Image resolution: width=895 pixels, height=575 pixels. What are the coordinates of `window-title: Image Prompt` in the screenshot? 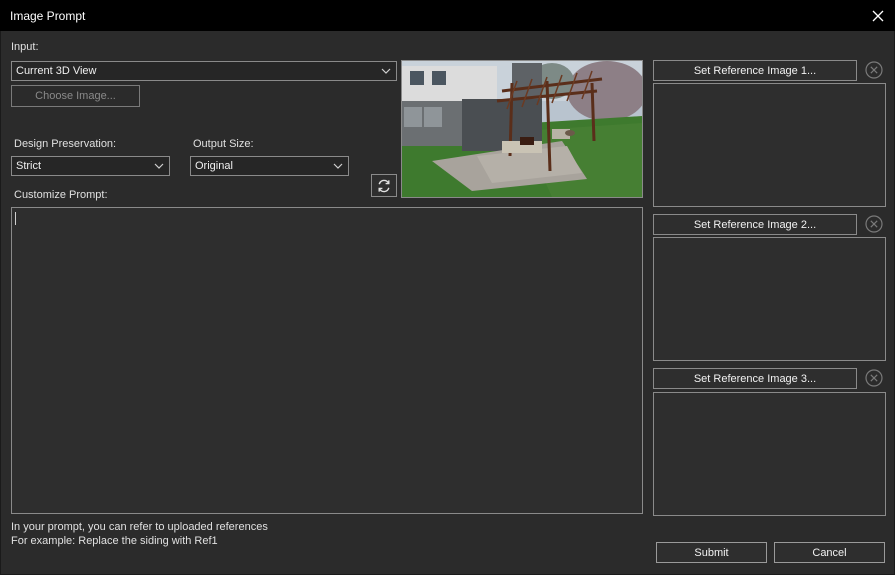 It's located at (48, 16).